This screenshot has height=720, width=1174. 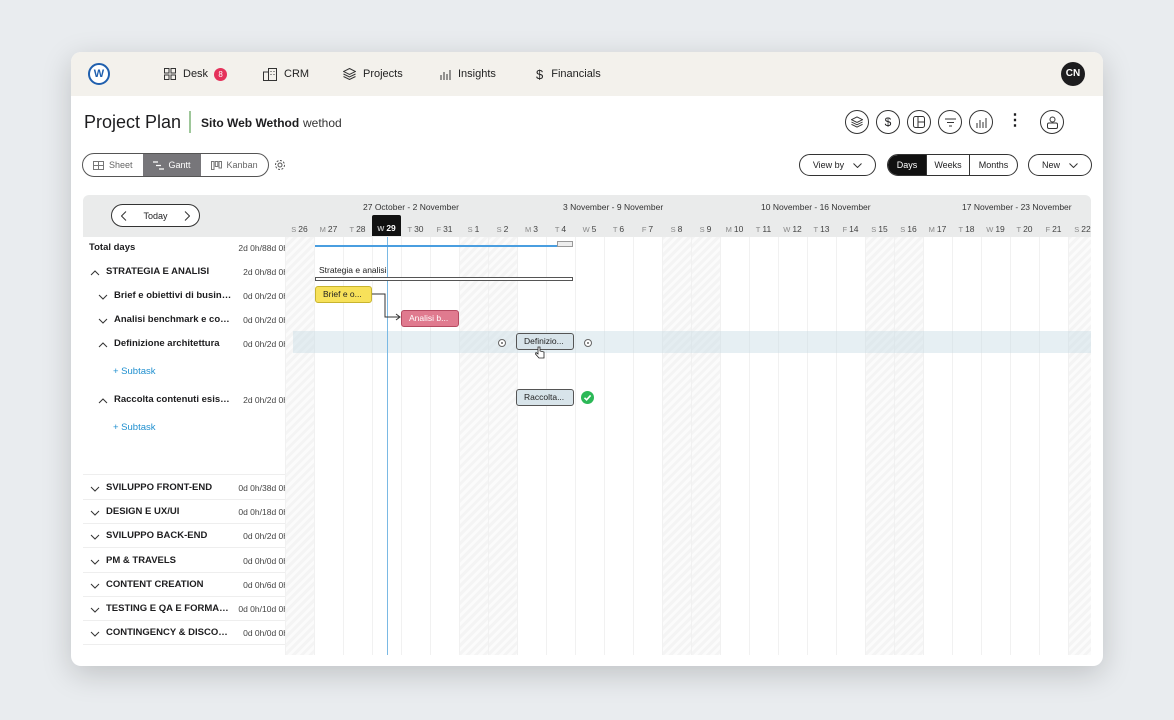 I want to click on group-row: PM & TRAVELS 0d 0h/0d 0h, so click(x=188, y=563).